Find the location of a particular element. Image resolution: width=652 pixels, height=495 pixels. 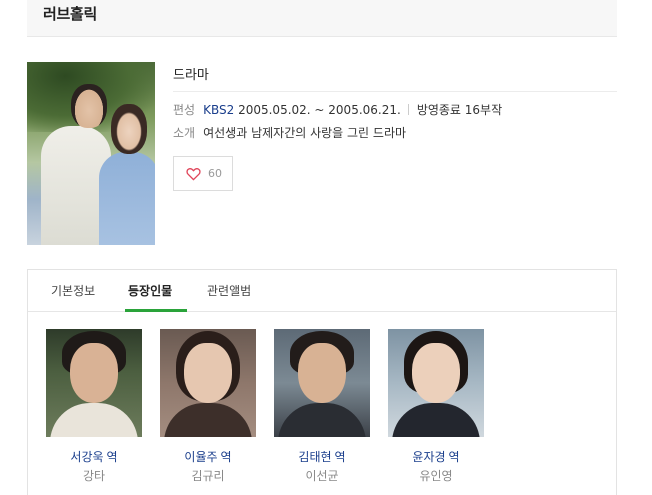

poster-figure-woman is located at coordinates (127, 198).